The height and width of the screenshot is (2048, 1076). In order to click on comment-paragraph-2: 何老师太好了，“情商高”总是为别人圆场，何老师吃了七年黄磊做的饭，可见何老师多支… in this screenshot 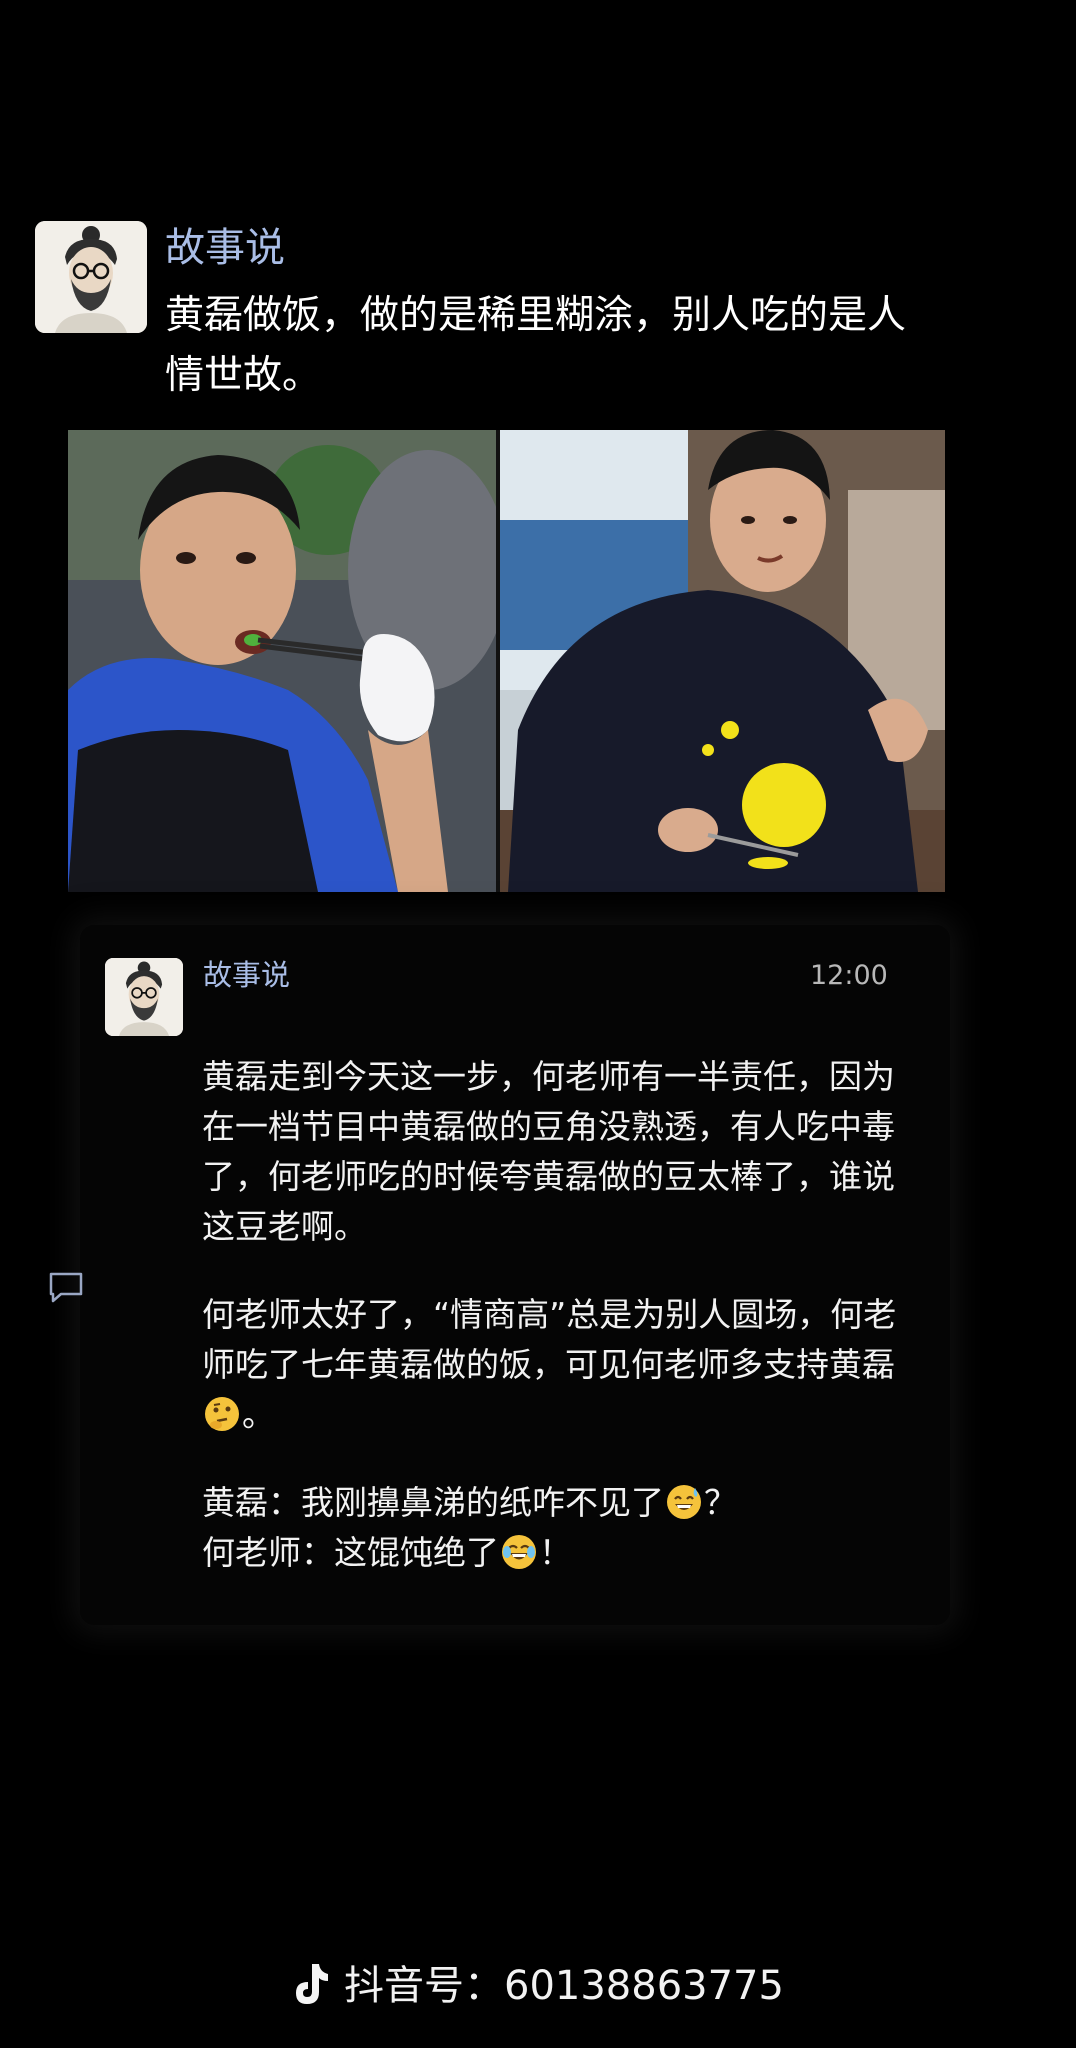, I will do `click(562, 1365)`.